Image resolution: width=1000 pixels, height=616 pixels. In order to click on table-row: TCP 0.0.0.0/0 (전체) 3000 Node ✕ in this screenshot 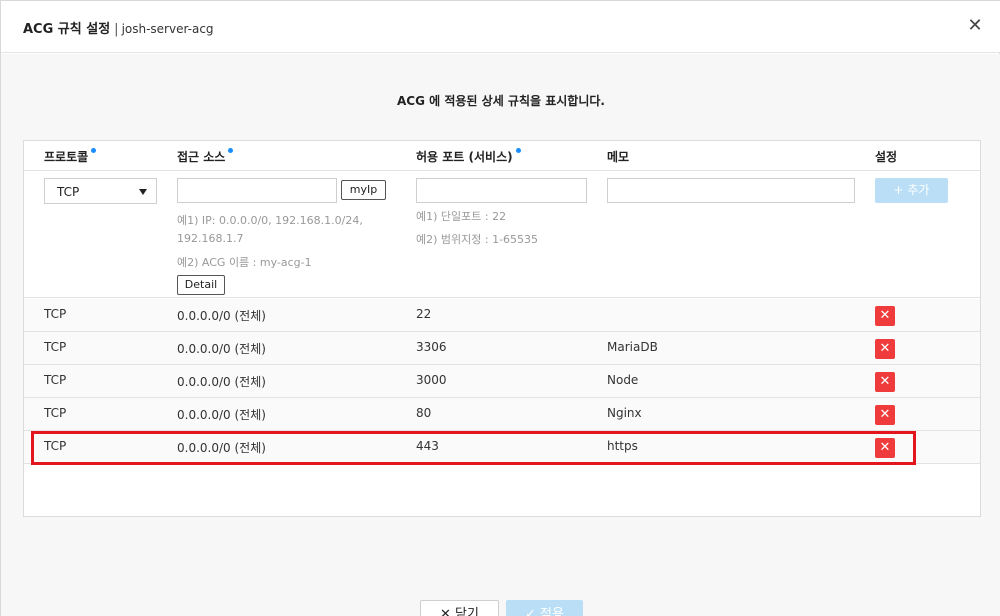, I will do `click(502, 381)`.